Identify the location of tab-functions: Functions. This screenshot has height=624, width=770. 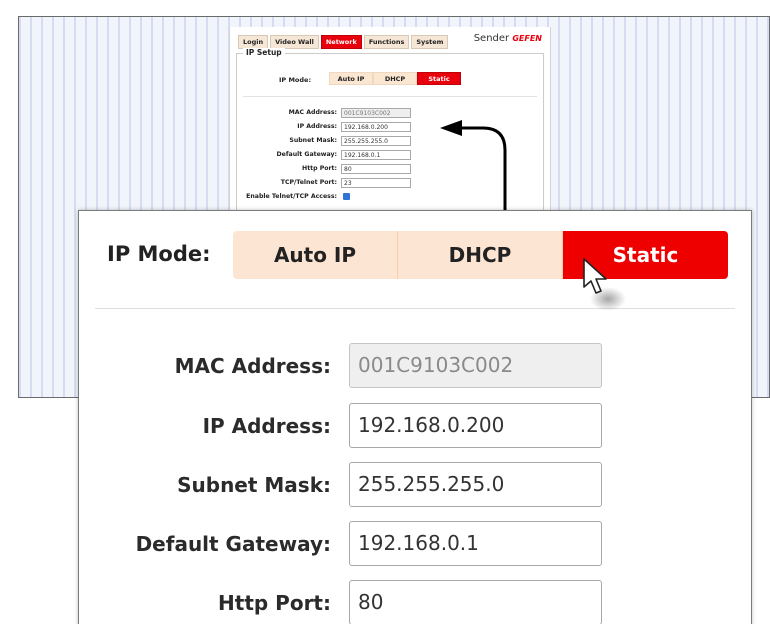
(386, 42).